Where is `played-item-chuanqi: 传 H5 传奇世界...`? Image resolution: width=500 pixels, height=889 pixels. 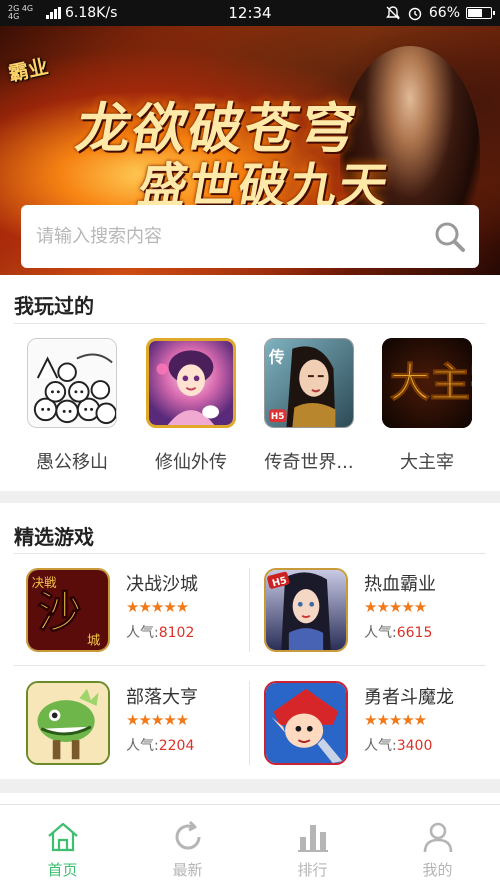
played-item-chuanqi: 传 H5 传奇世界... is located at coordinates (309, 406).